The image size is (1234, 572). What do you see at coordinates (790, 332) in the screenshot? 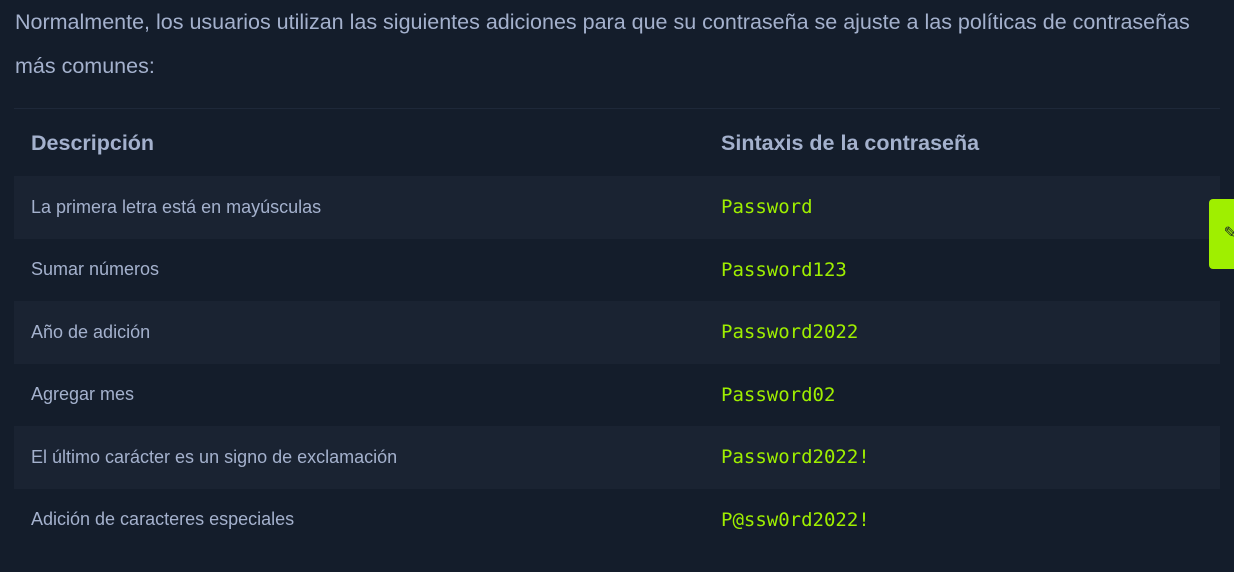
I see `row-syntax: Password2022` at bounding box center [790, 332].